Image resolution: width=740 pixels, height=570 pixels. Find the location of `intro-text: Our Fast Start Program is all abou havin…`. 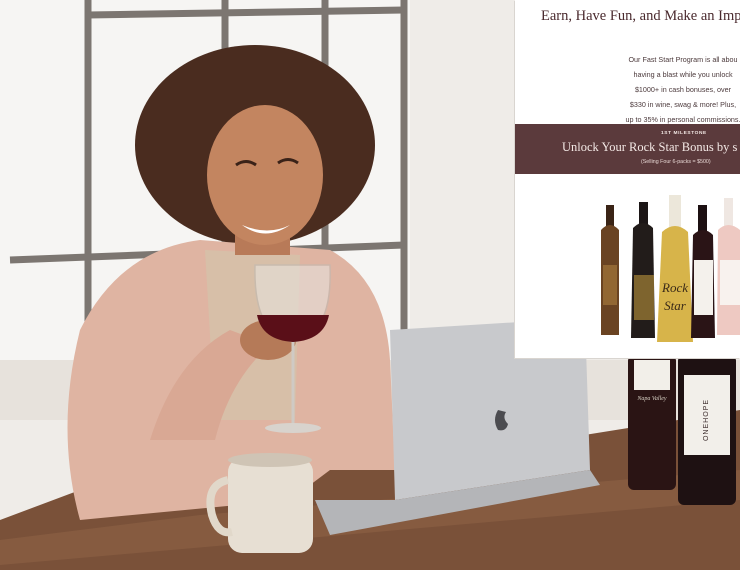

intro-text: Our Fast Start Program is all abou havin… is located at coordinates (676, 89).